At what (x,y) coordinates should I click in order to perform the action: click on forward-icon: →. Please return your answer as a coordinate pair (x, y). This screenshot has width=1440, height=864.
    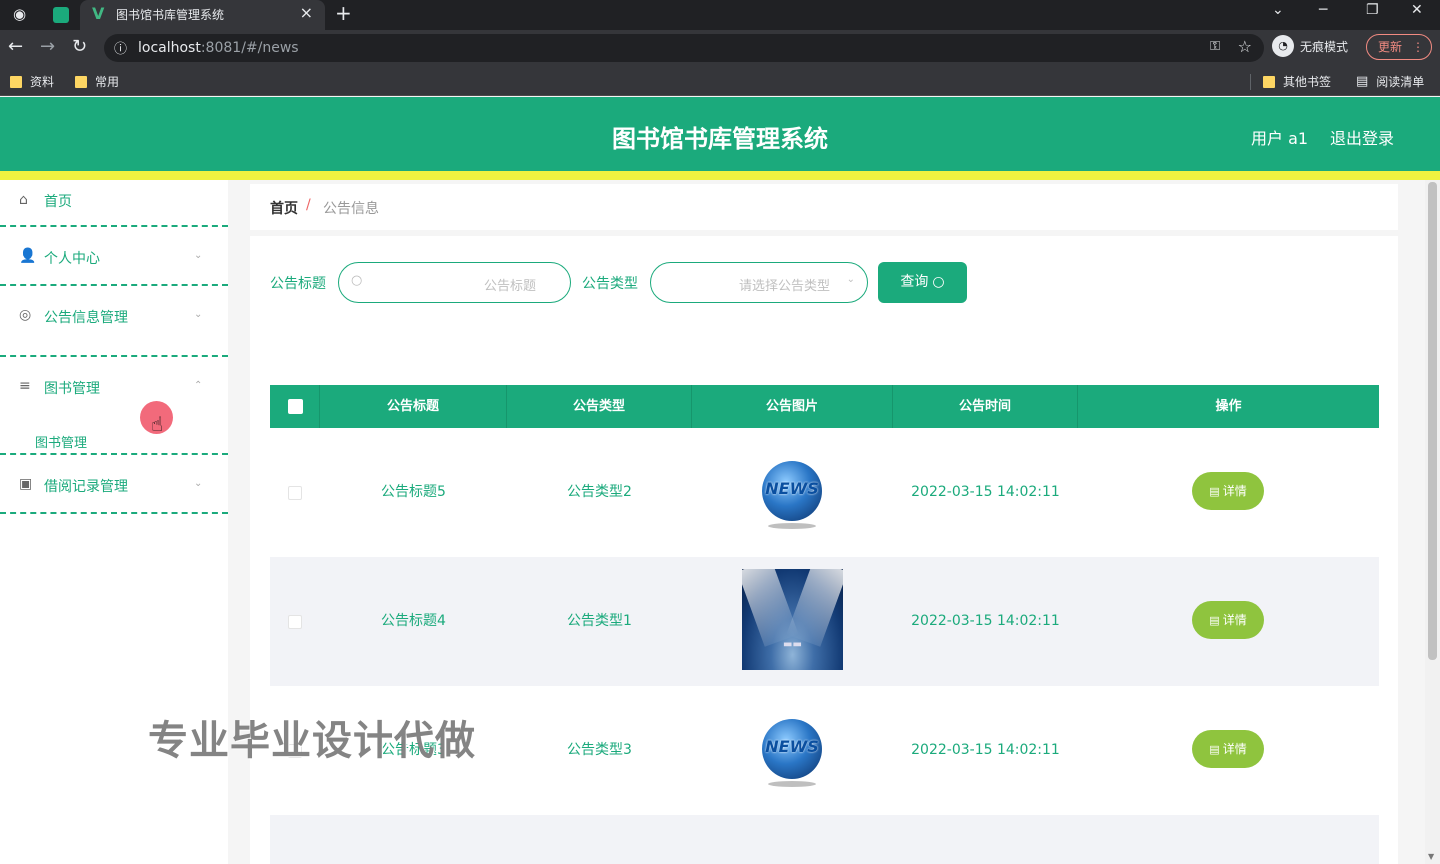
    Looking at the image, I should click on (47, 46).